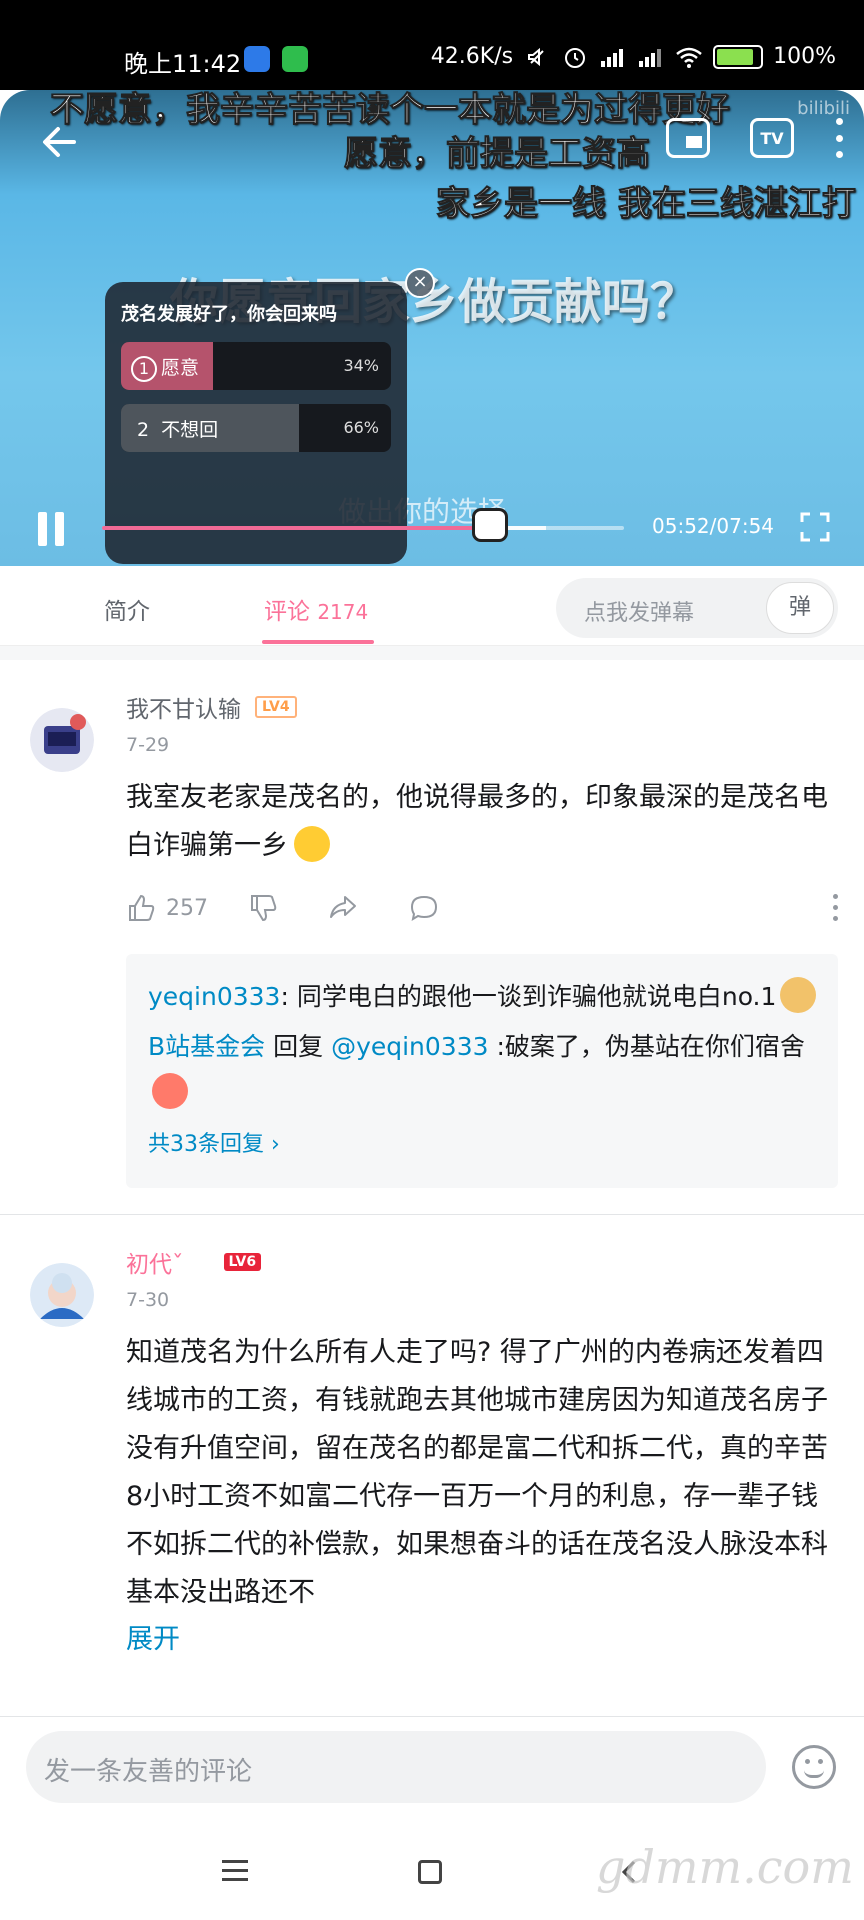 The height and width of the screenshot is (1920, 864). What do you see at coordinates (343, 907) in the screenshot?
I see `share-icon` at bounding box center [343, 907].